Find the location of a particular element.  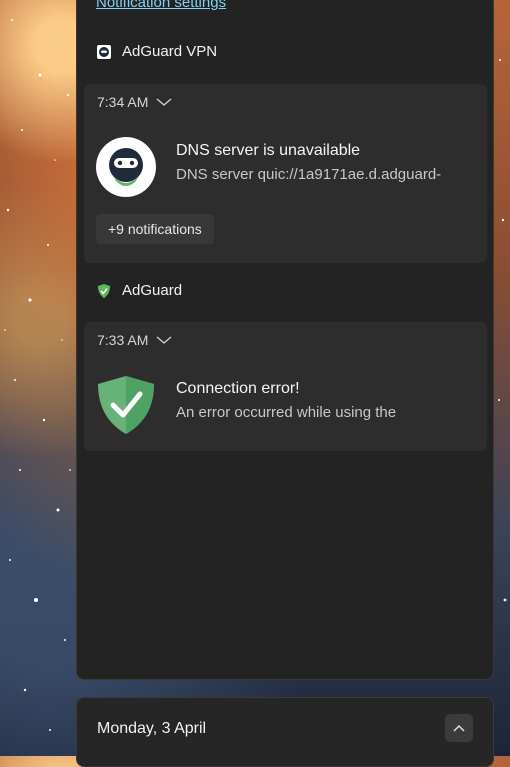

notification-body: An error occurred while using the is located at coordinates (286, 412).